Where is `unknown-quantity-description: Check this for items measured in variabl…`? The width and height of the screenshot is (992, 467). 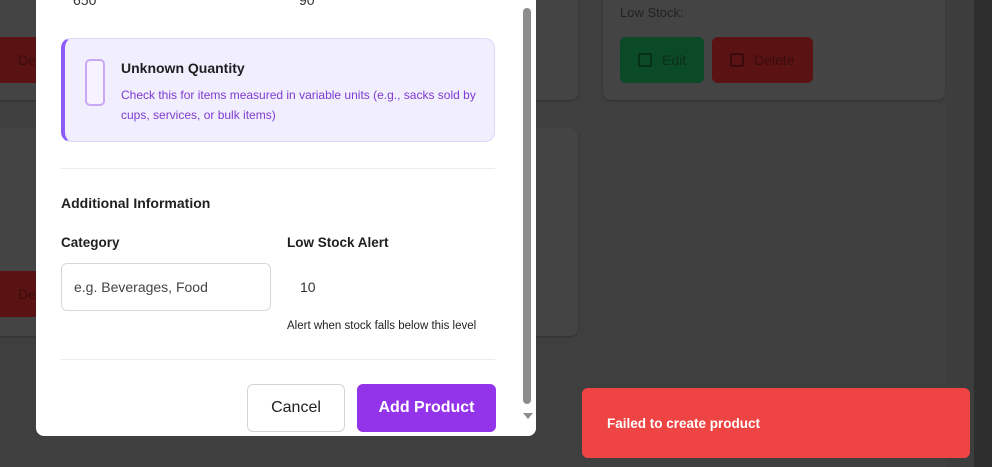 unknown-quantity-description: Check this for items measured in variabl… is located at coordinates (298, 105).